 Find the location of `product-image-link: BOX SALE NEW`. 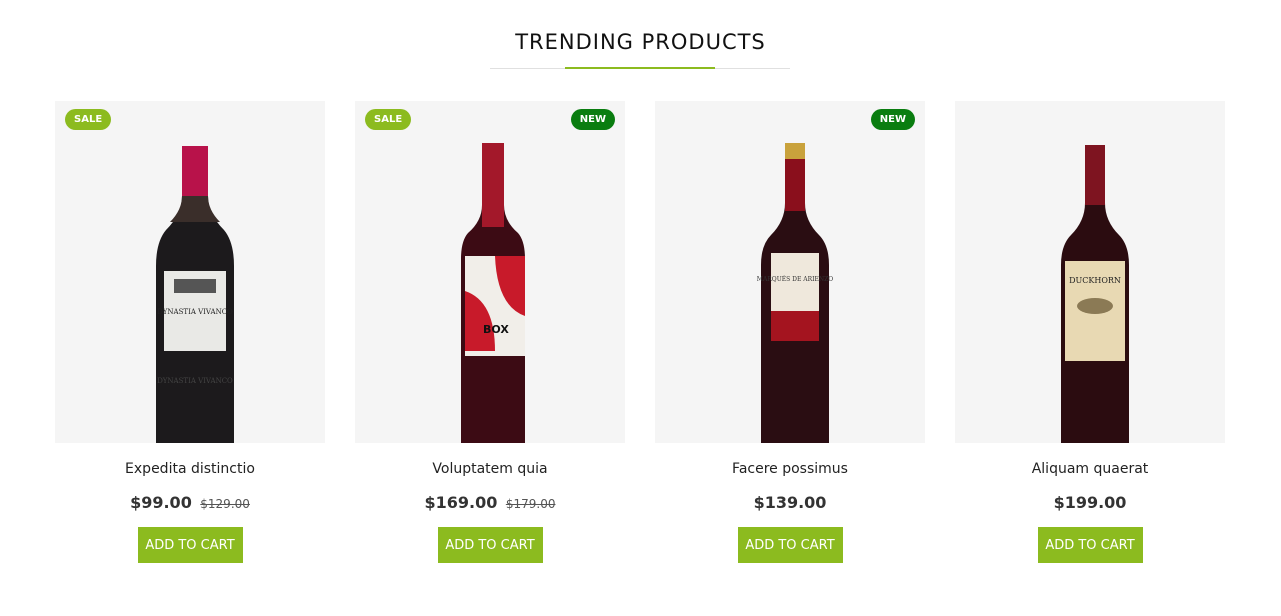

product-image-link: BOX SALE NEW is located at coordinates (490, 272).